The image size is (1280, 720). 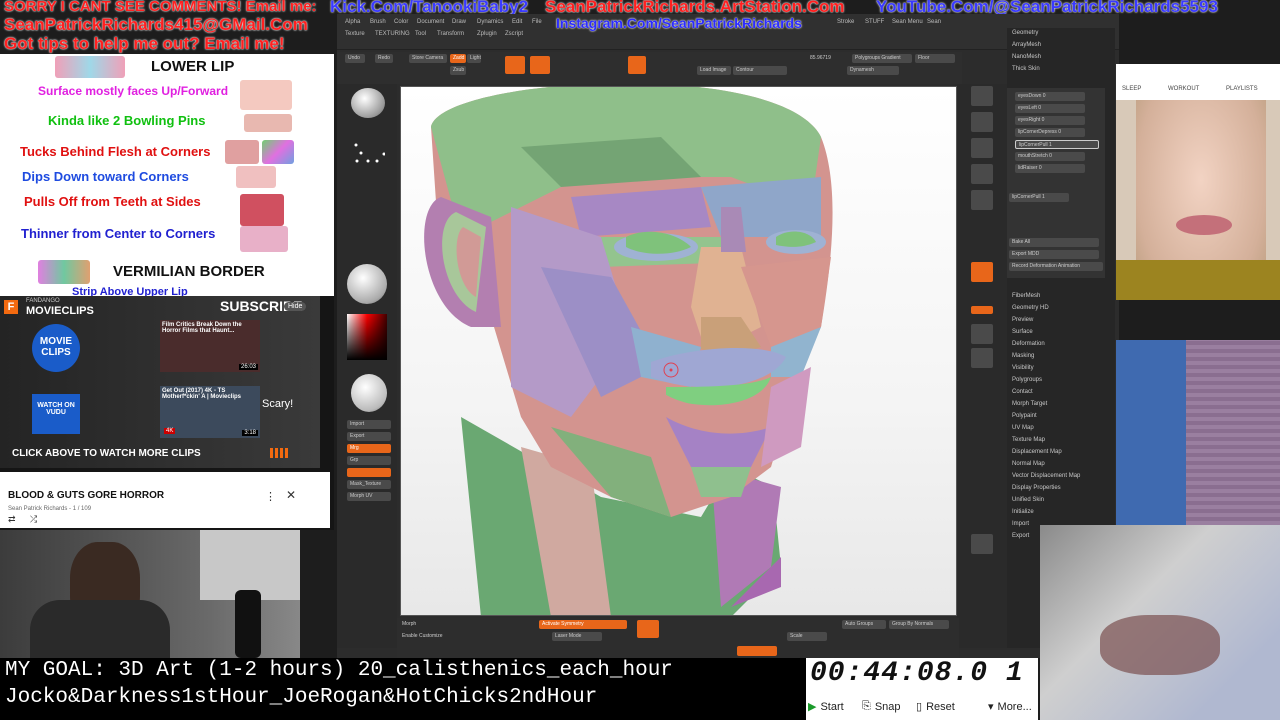 What do you see at coordinates (1183, 89) in the screenshot?
I see `bookmark-workout: WORKOUT` at bounding box center [1183, 89].